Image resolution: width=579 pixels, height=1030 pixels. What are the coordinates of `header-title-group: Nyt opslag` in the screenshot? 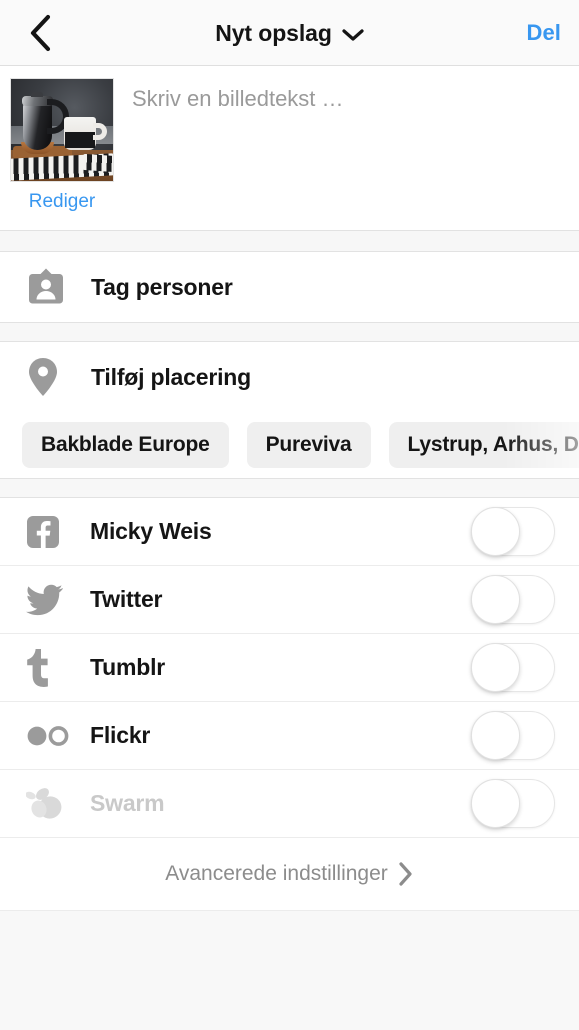 It's located at (289, 33).